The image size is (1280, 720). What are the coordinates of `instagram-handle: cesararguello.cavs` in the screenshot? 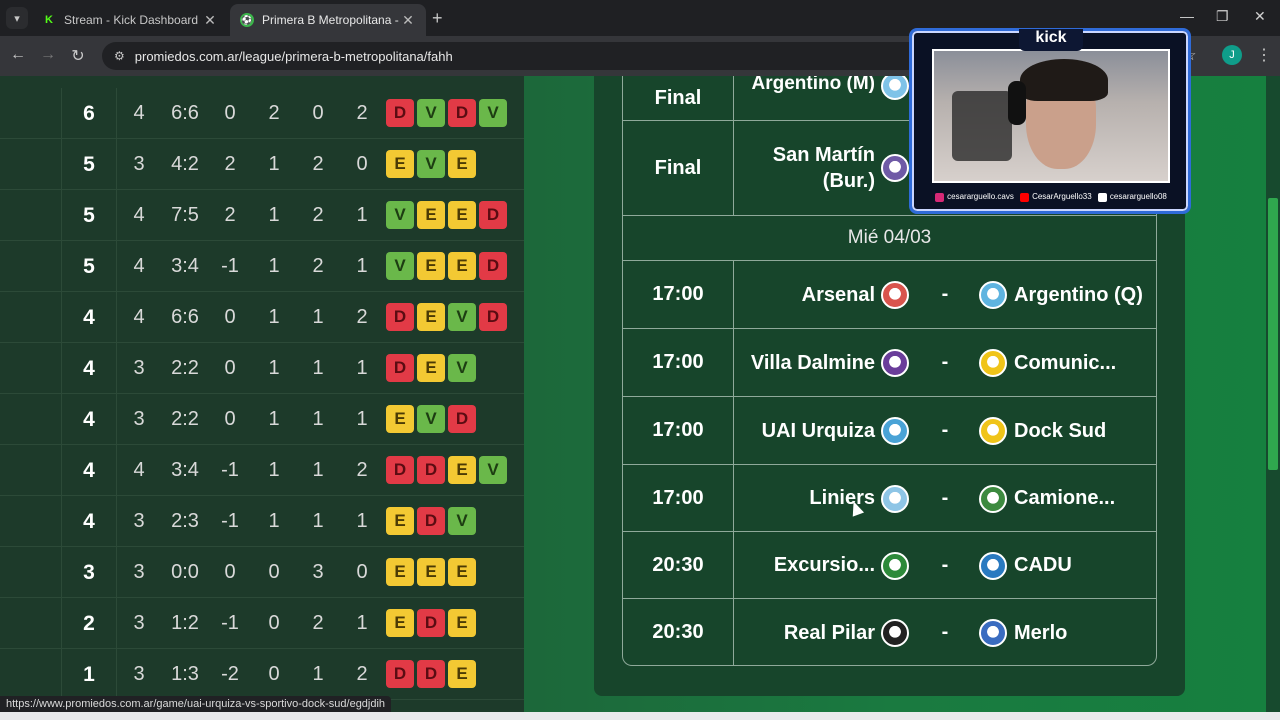 It's located at (974, 197).